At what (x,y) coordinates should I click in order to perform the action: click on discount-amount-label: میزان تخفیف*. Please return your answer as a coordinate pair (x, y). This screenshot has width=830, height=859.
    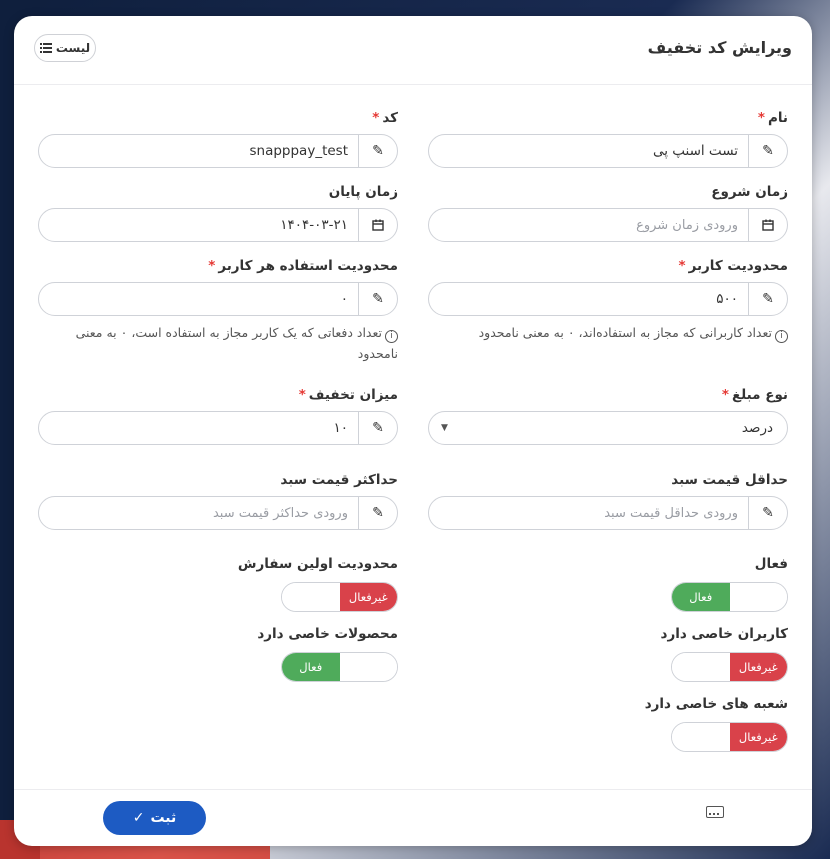
    Looking at the image, I should click on (348, 395).